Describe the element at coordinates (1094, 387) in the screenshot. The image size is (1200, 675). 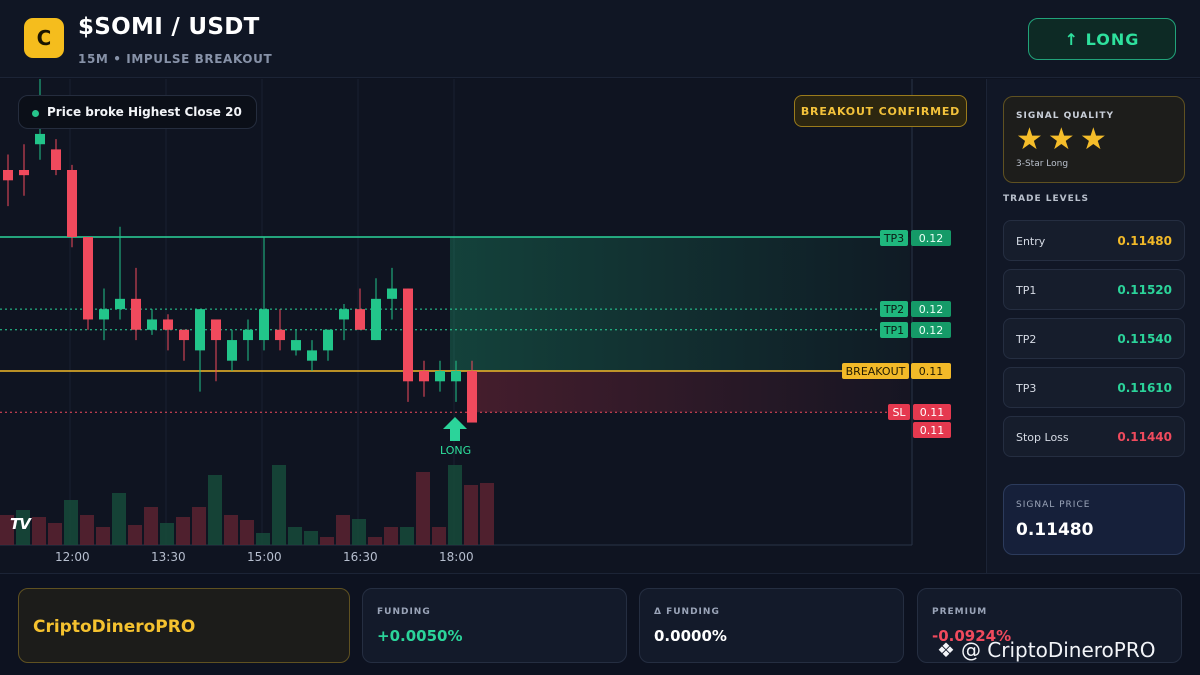
I see `level-tp3: TP3 0.11610` at that location.